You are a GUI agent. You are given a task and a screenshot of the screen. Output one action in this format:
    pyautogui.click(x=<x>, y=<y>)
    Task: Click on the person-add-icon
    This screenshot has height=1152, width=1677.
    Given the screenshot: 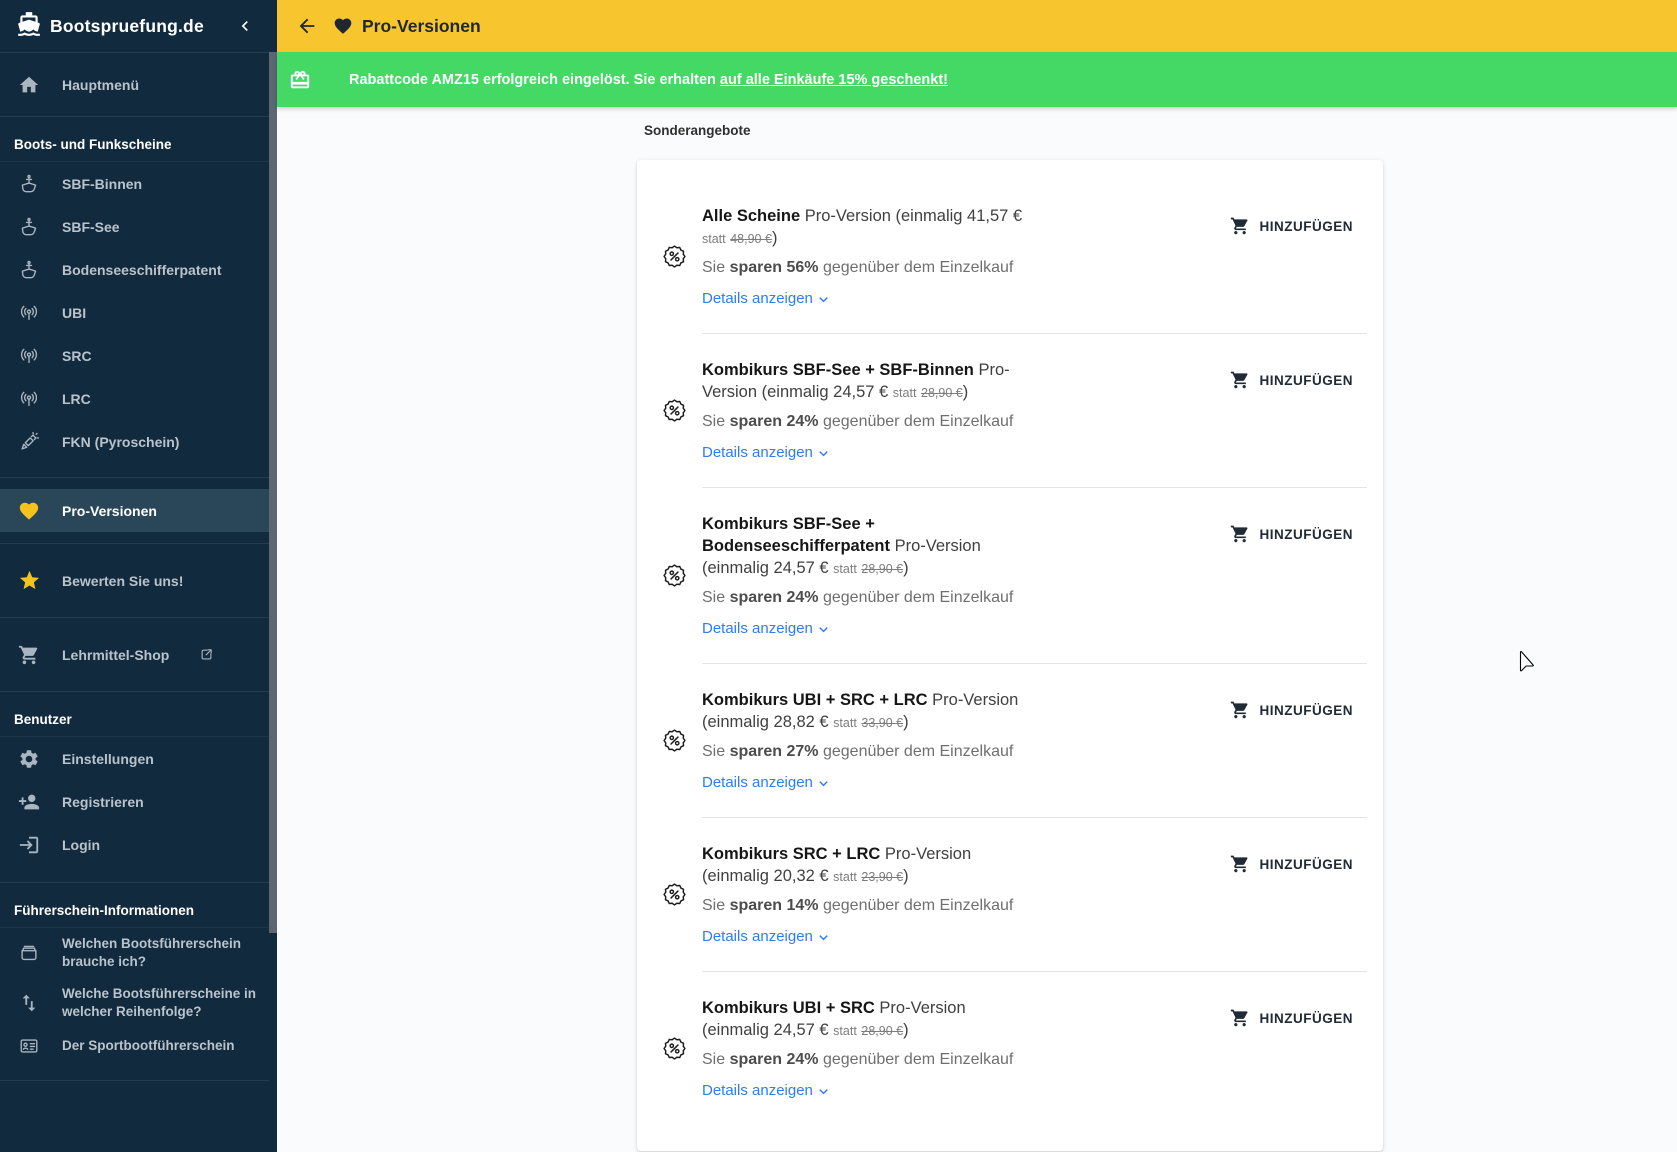 What is the action you would take?
    pyautogui.click(x=29, y=802)
    